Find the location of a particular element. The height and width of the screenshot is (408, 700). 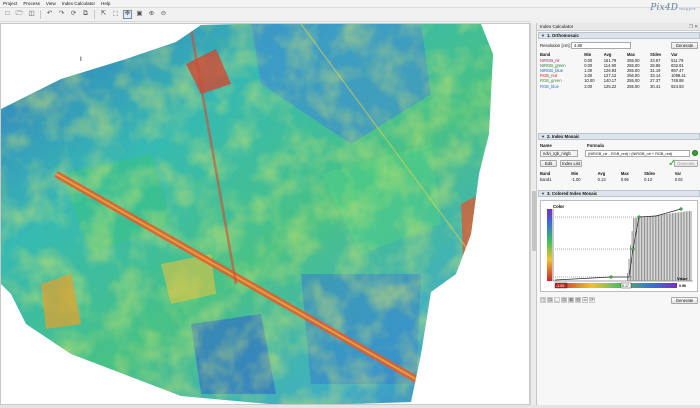

menu-help: Help is located at coordinates (105, 3).